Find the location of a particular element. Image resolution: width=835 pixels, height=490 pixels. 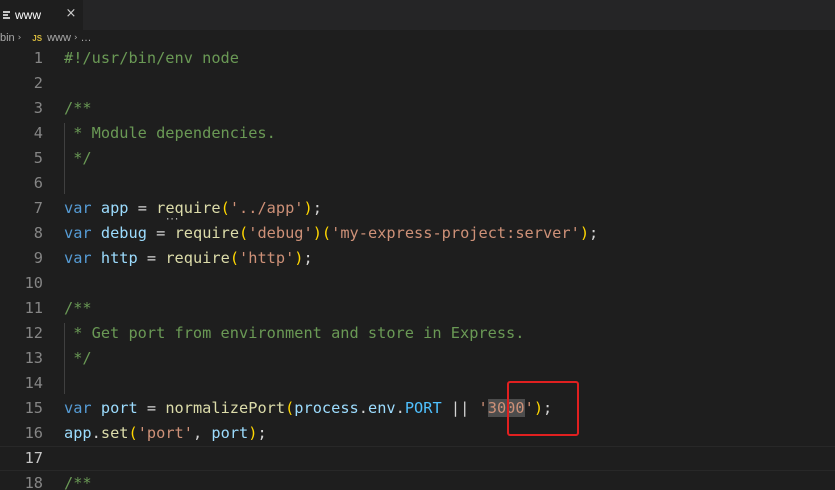

suggestion-hint-dots: ··· is located at coordinates (172, 220).